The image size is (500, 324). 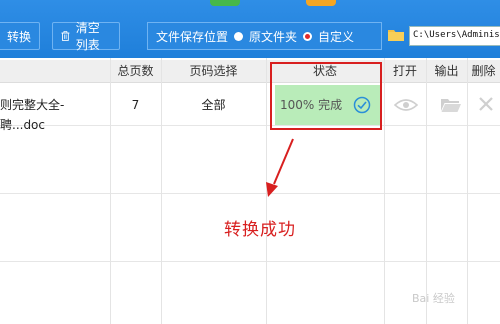 I want to click on eye-icon, so click(x=406, y=105).